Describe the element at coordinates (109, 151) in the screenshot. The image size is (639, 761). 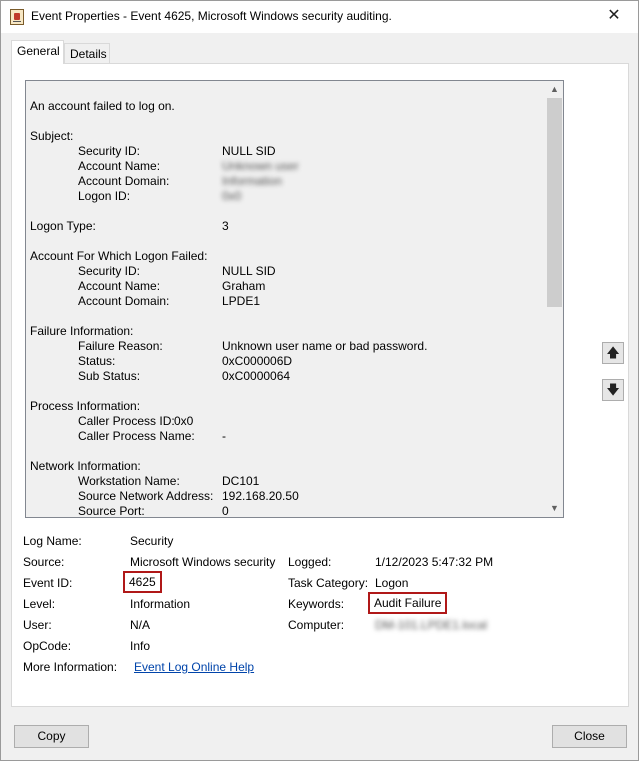
I see `subject-security-id-label: Security ID:` at that location.